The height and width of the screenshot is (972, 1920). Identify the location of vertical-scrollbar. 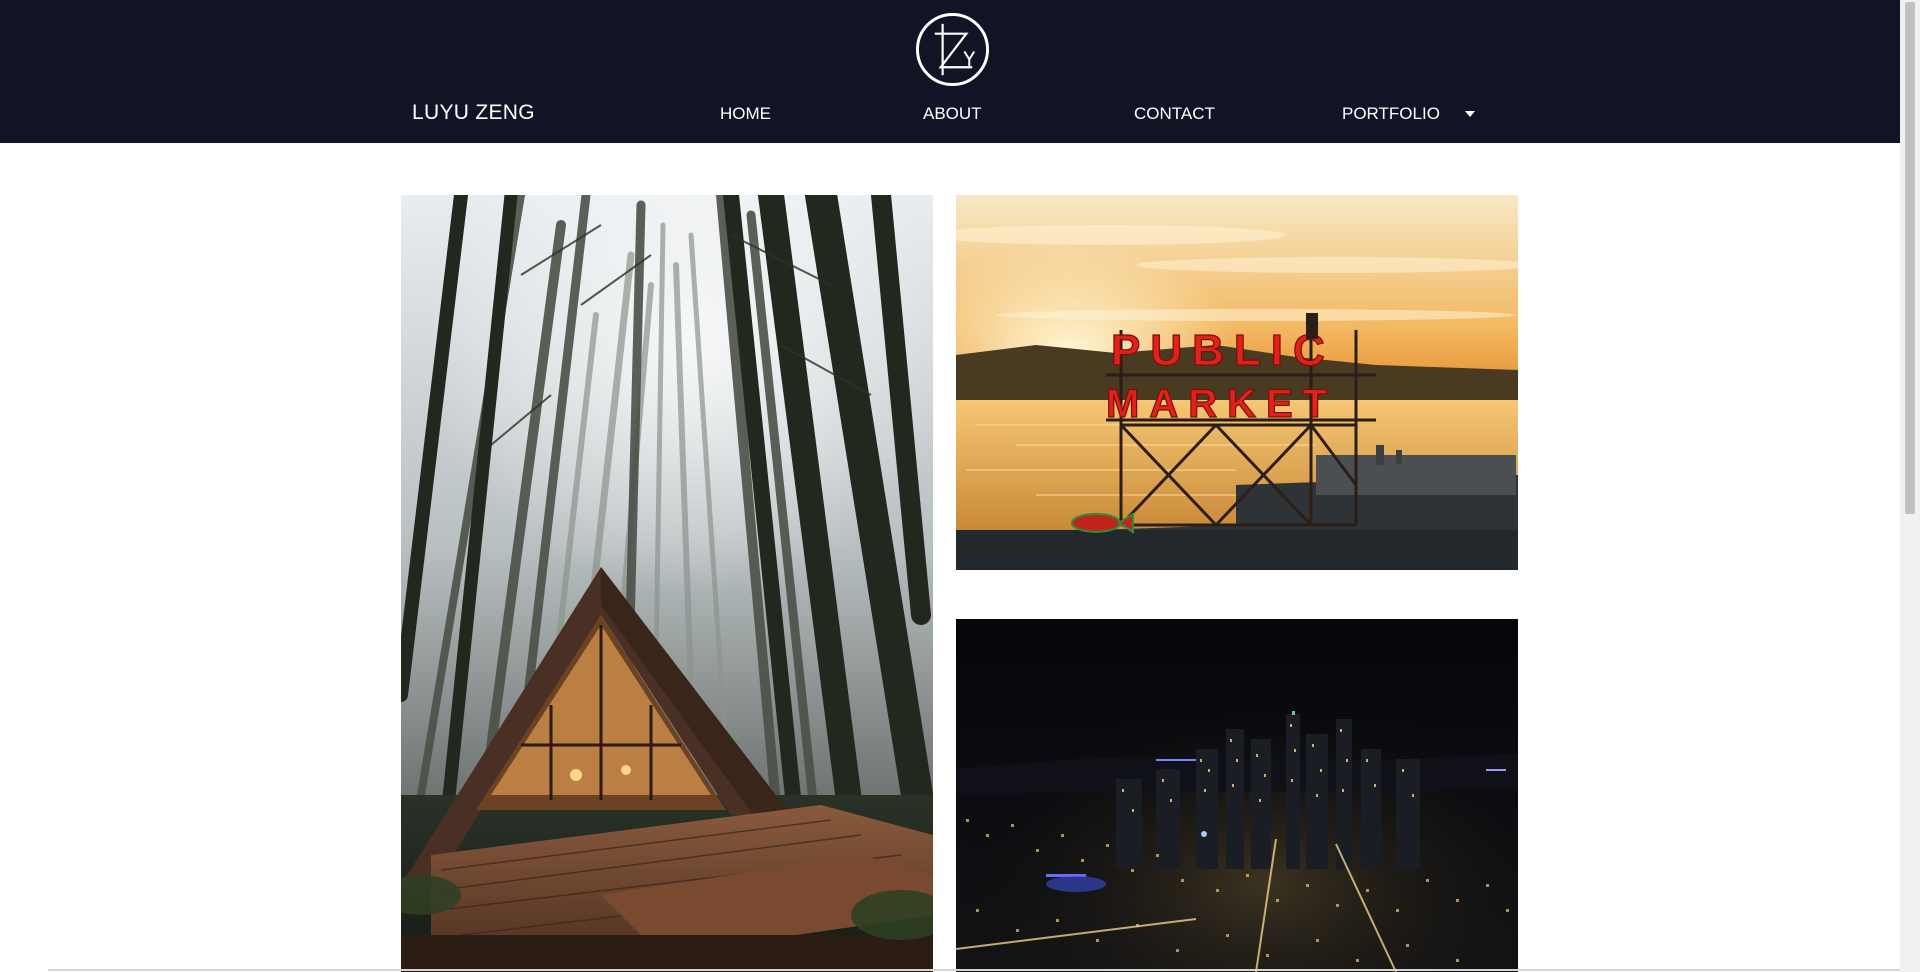
(1910, 486).